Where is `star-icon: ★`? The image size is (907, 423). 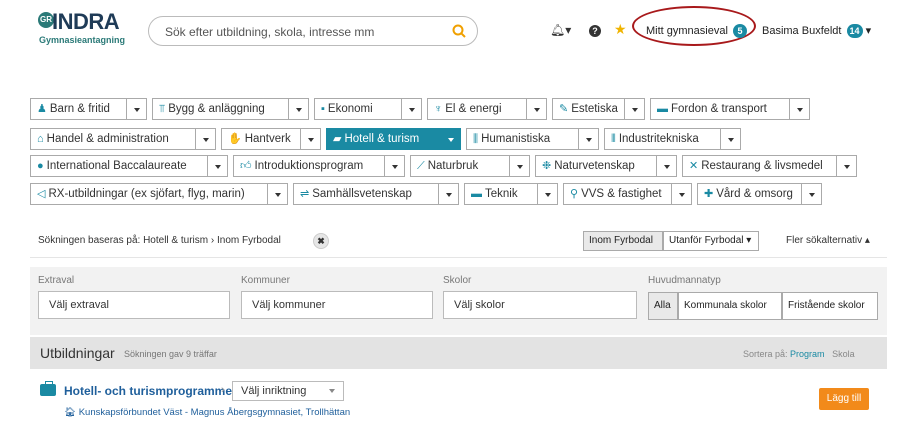
star-icon: ★ is located at coordinates (620, 29).